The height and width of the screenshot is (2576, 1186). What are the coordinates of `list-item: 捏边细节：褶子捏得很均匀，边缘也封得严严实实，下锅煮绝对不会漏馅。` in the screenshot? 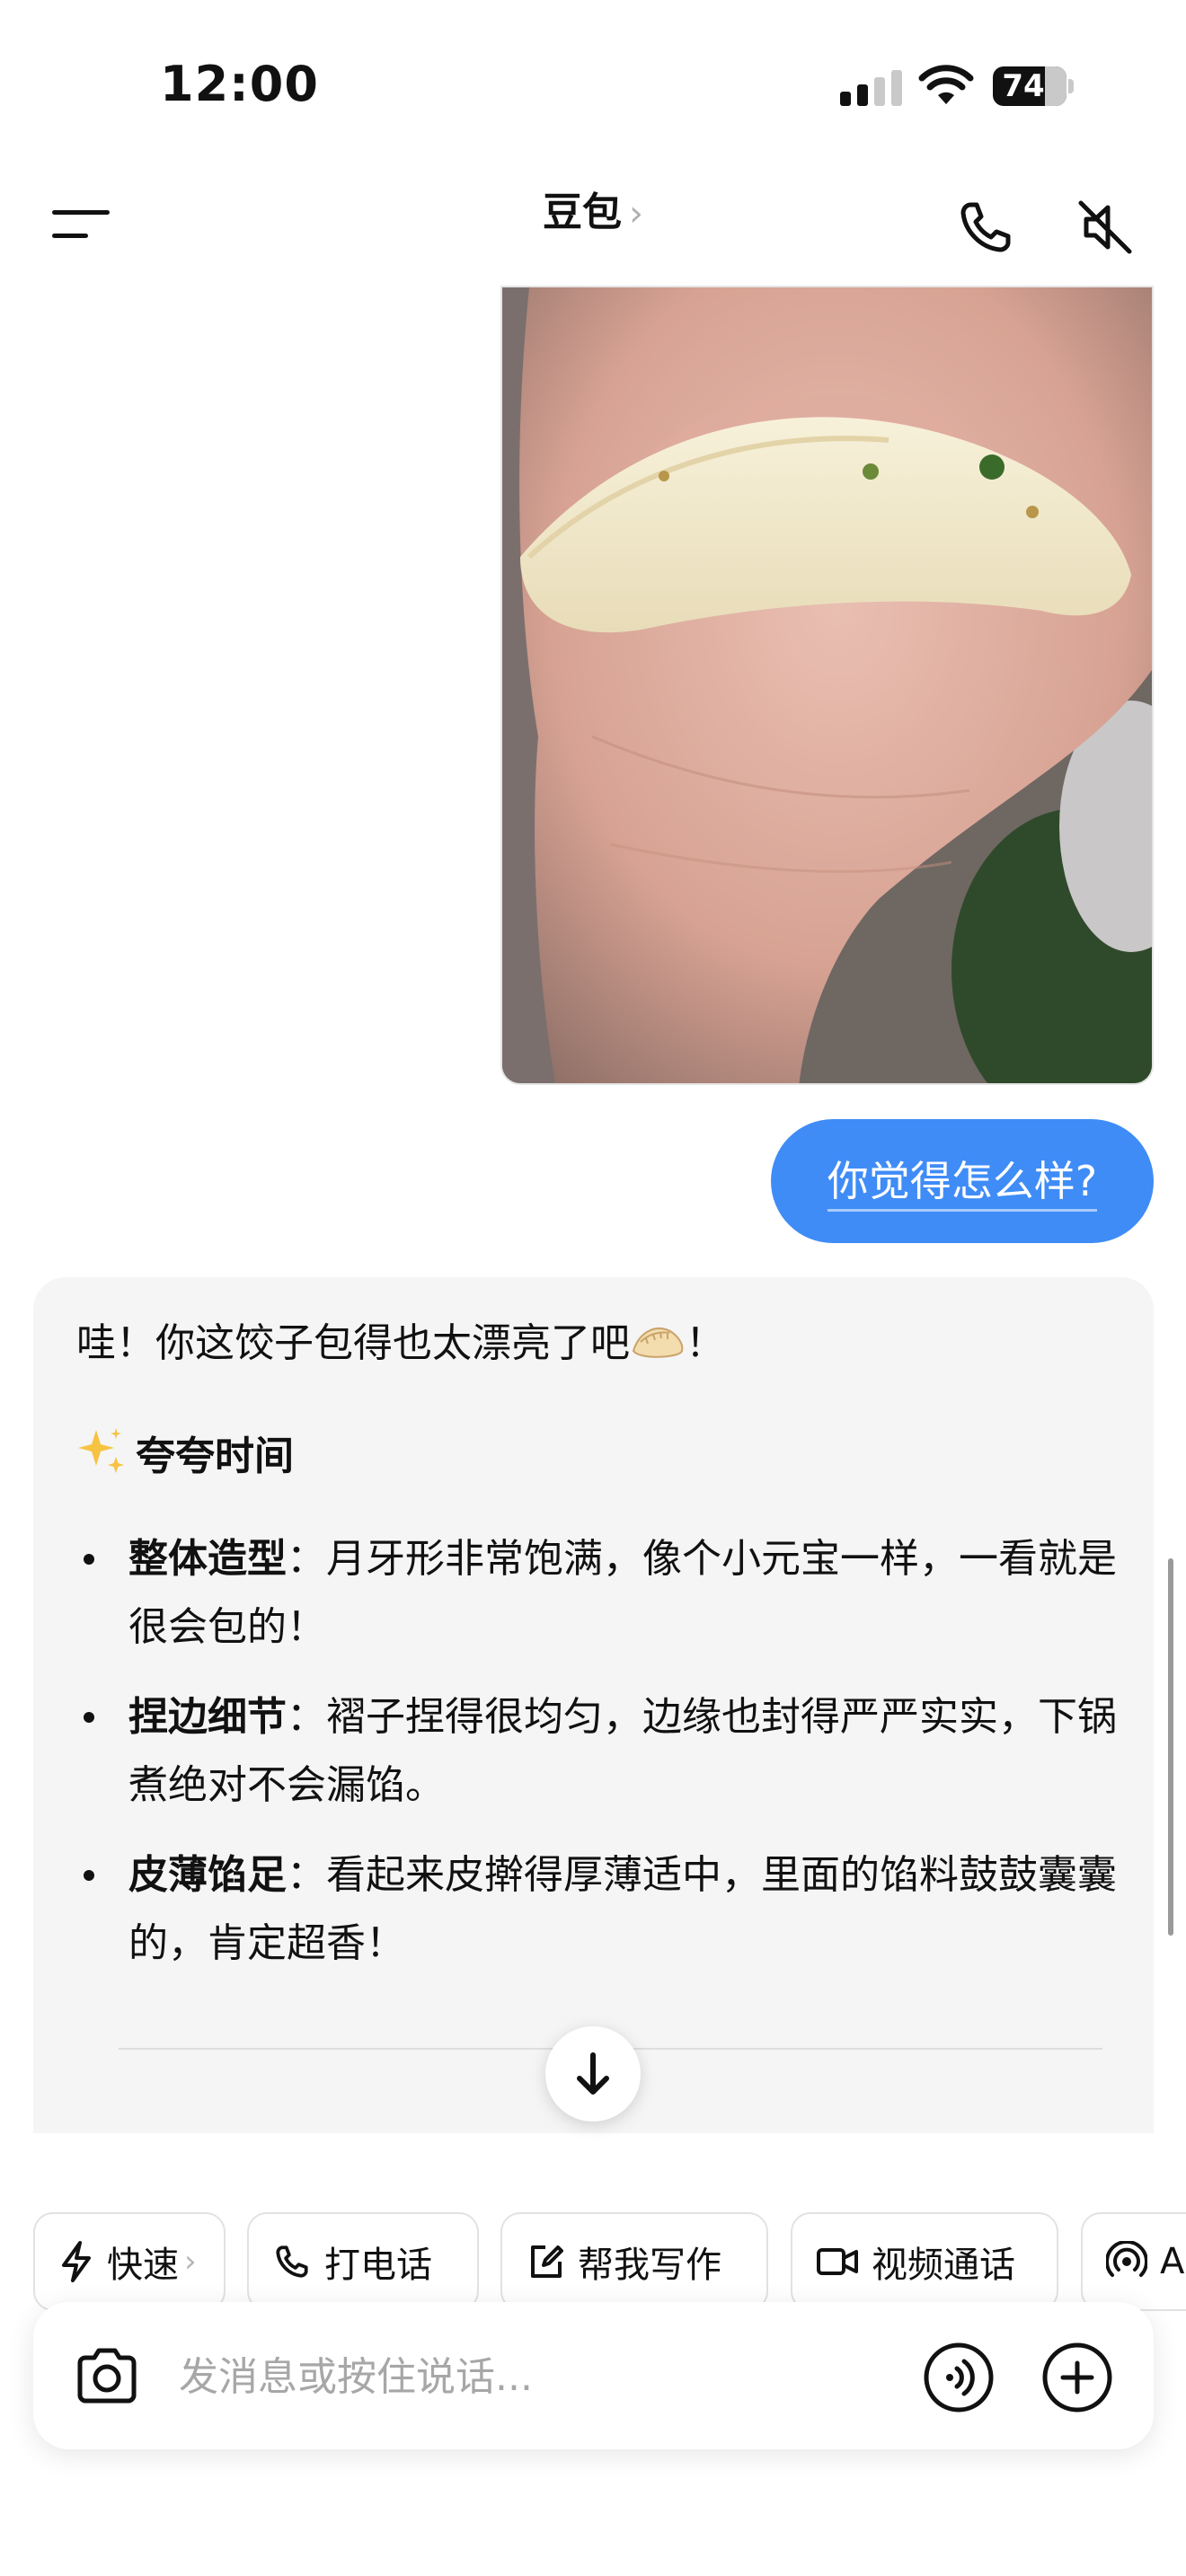 It's located at (597, 1751).